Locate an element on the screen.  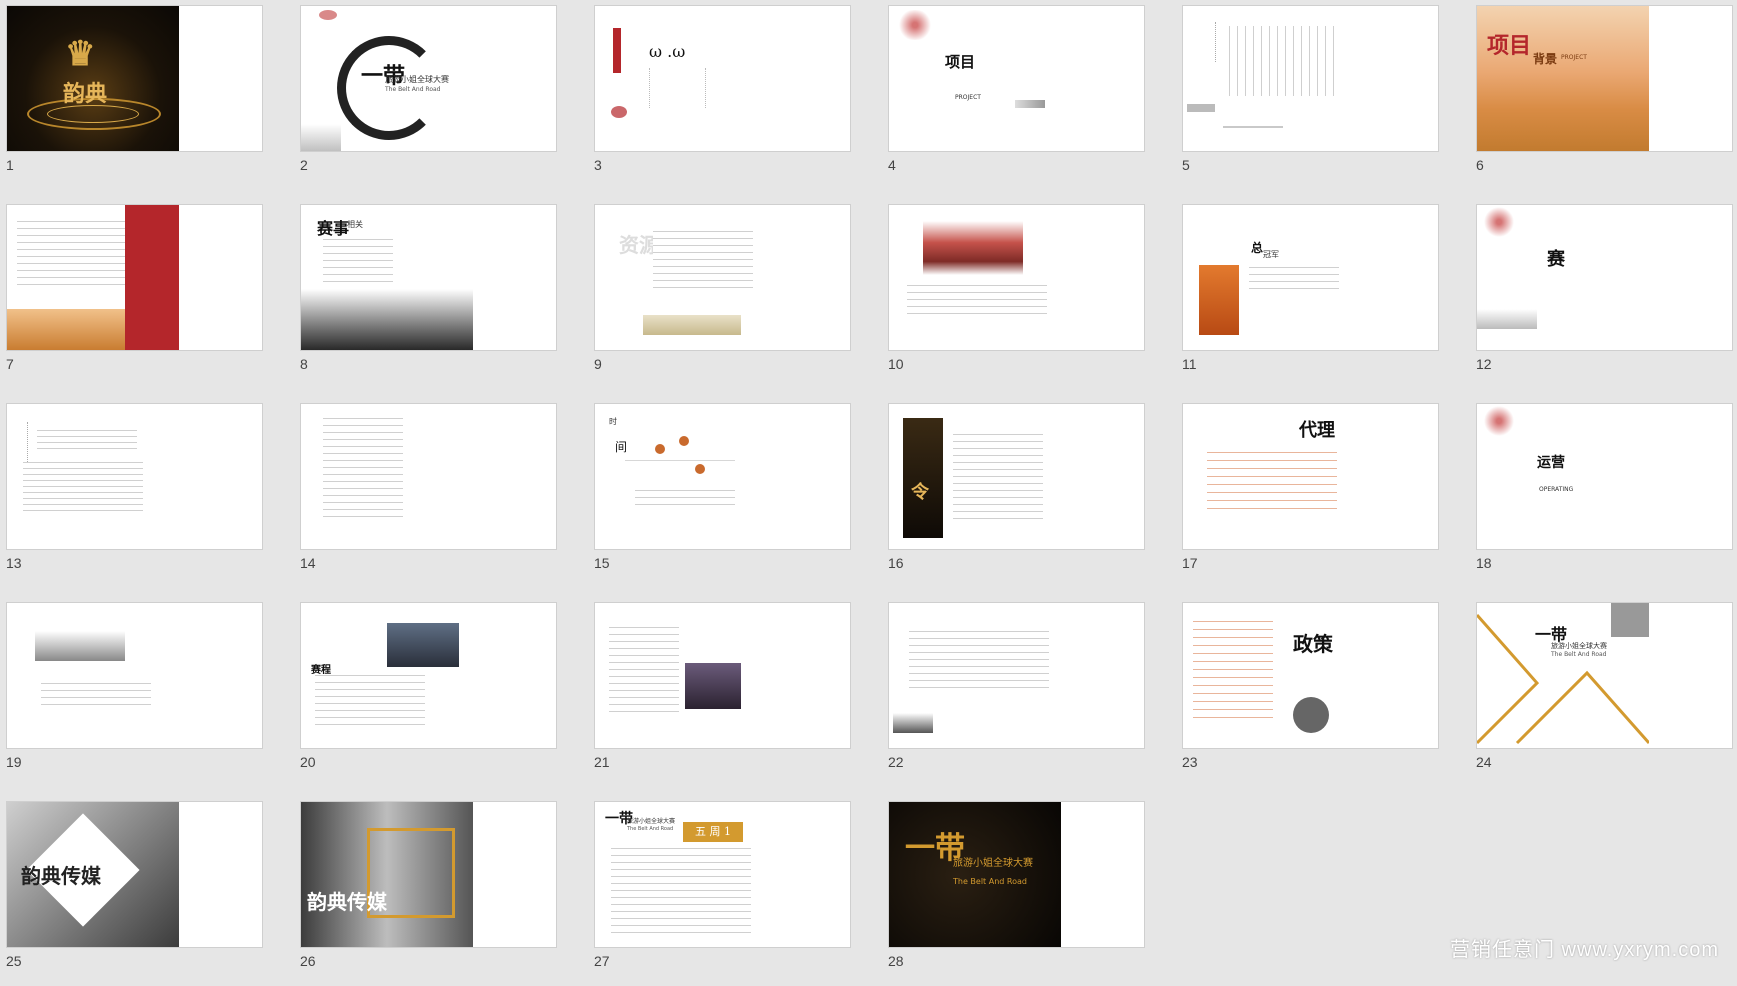
plum-blossom is located at coordinates (1499, 421).